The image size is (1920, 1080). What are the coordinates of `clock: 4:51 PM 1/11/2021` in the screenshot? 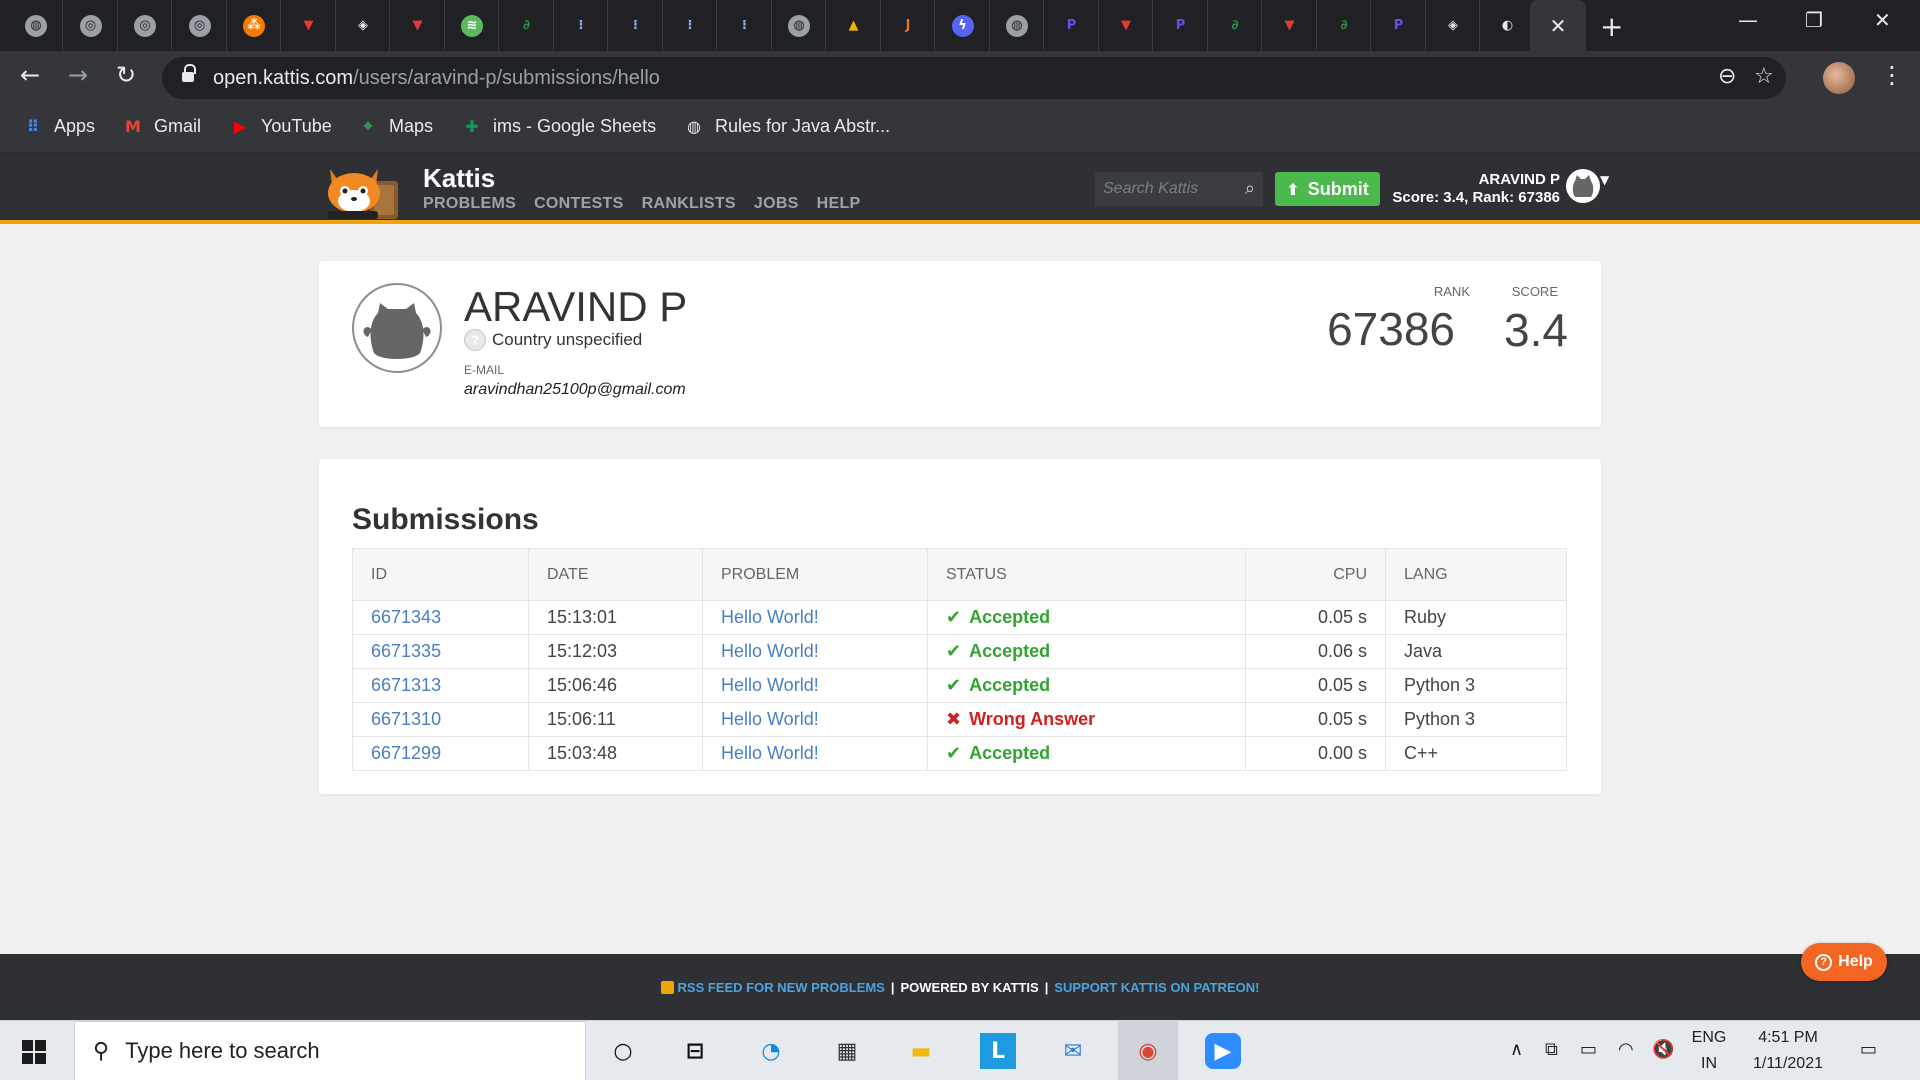 It's located at (1788, 1051).